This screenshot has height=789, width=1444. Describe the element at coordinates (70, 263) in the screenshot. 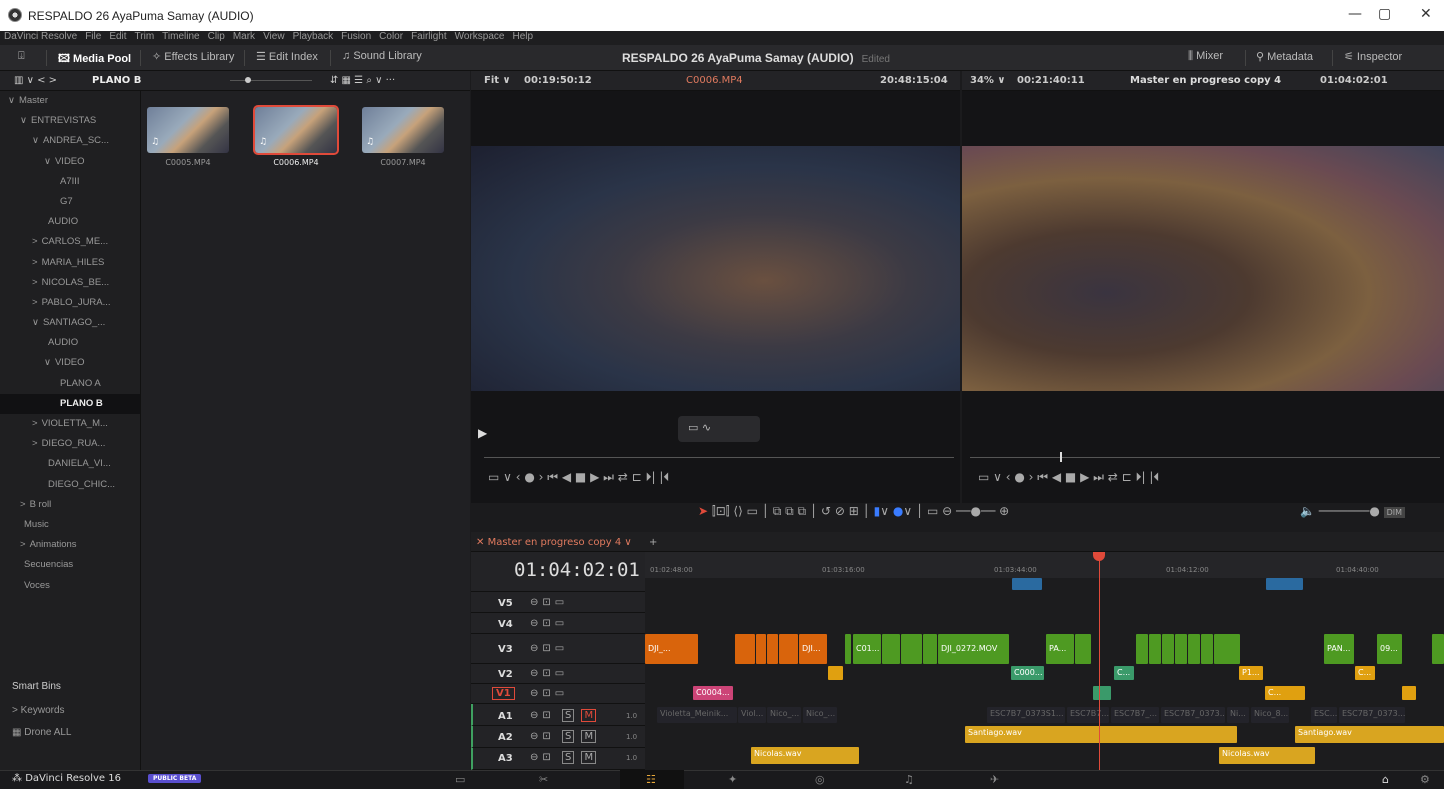

I see `bin-tree-item: > MARIA_HILES` at that location.